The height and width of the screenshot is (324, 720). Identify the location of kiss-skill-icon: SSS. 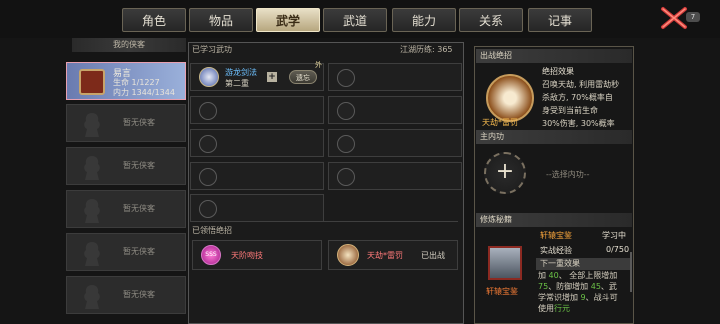
(211, 255).